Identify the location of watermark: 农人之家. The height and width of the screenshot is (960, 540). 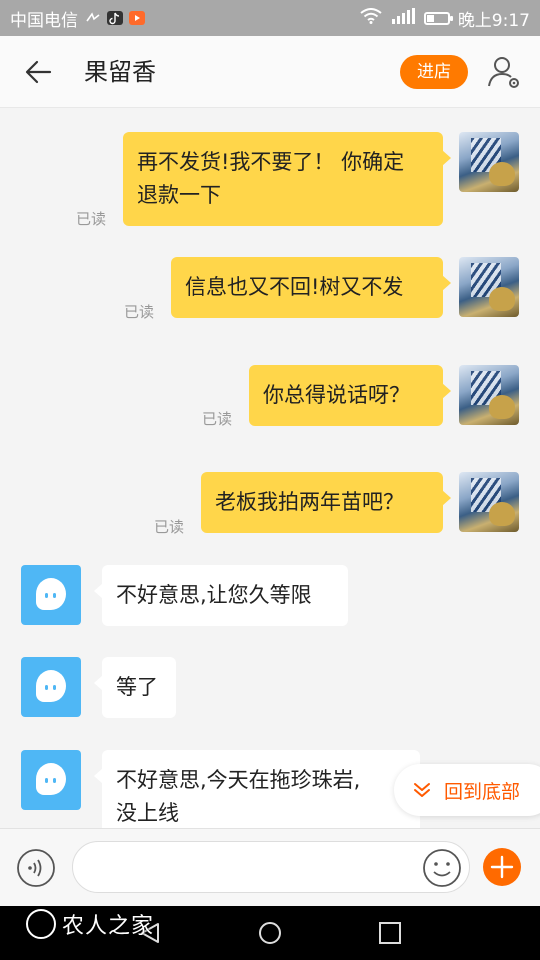
(90, 924).